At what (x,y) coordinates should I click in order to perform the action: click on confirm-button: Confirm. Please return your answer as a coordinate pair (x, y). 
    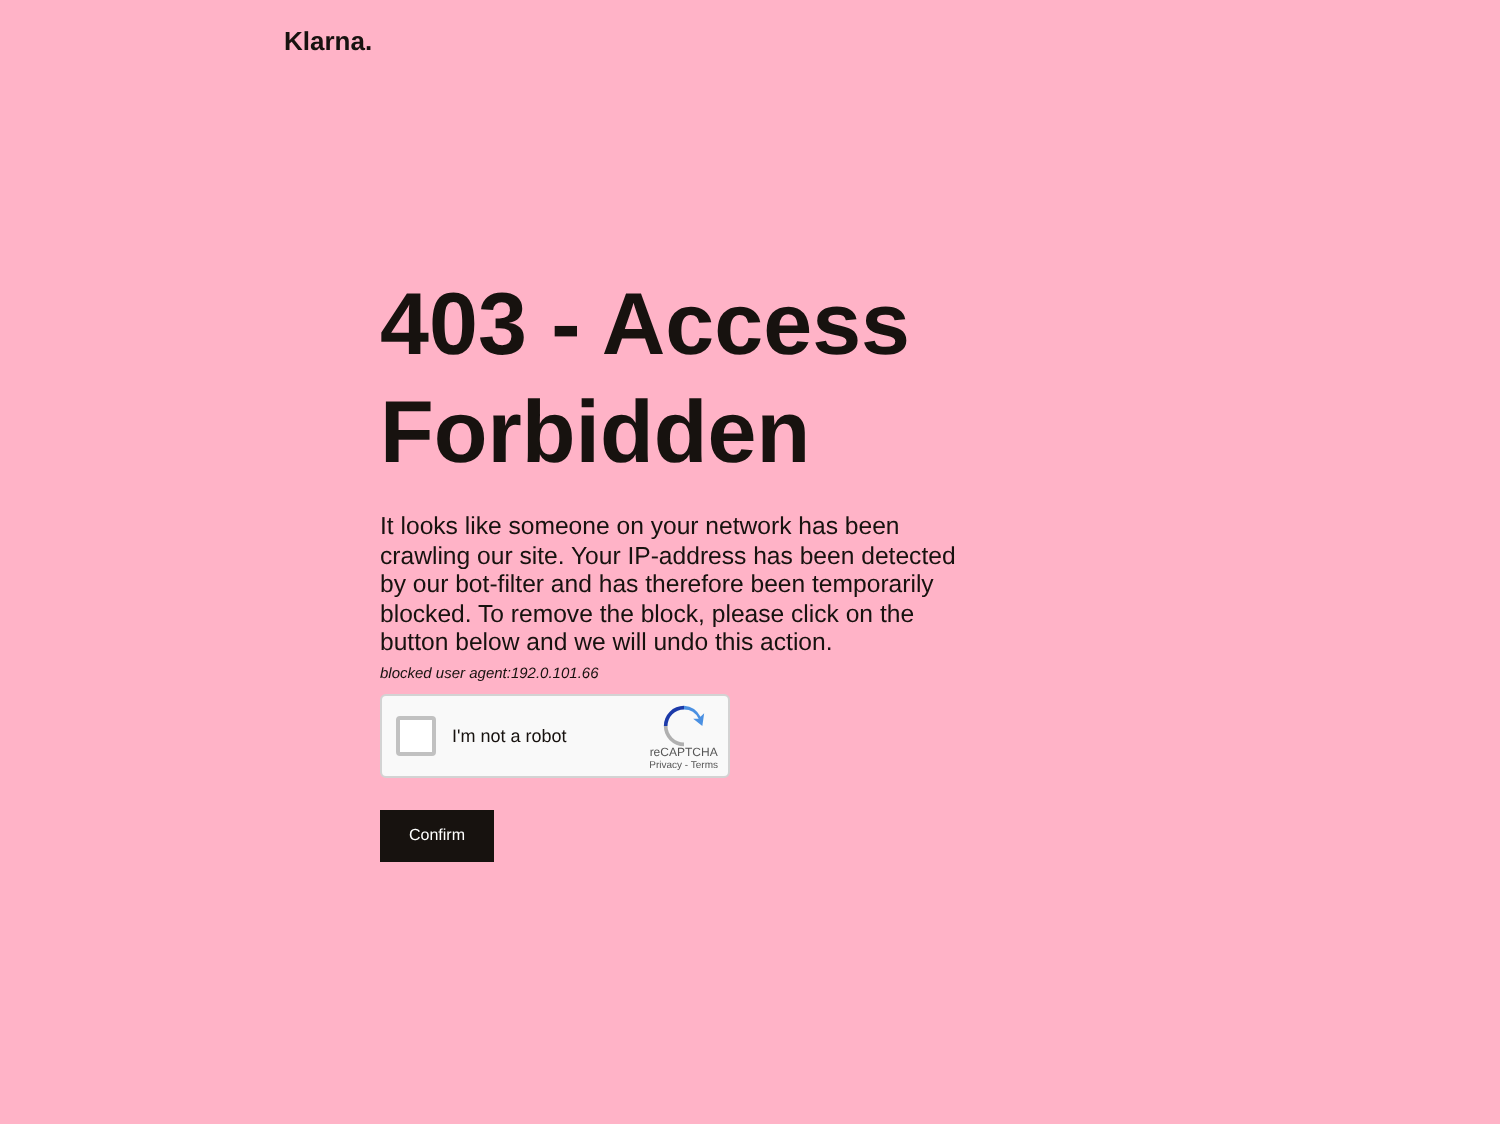
    Looking at the image, I should click on (437, 835).